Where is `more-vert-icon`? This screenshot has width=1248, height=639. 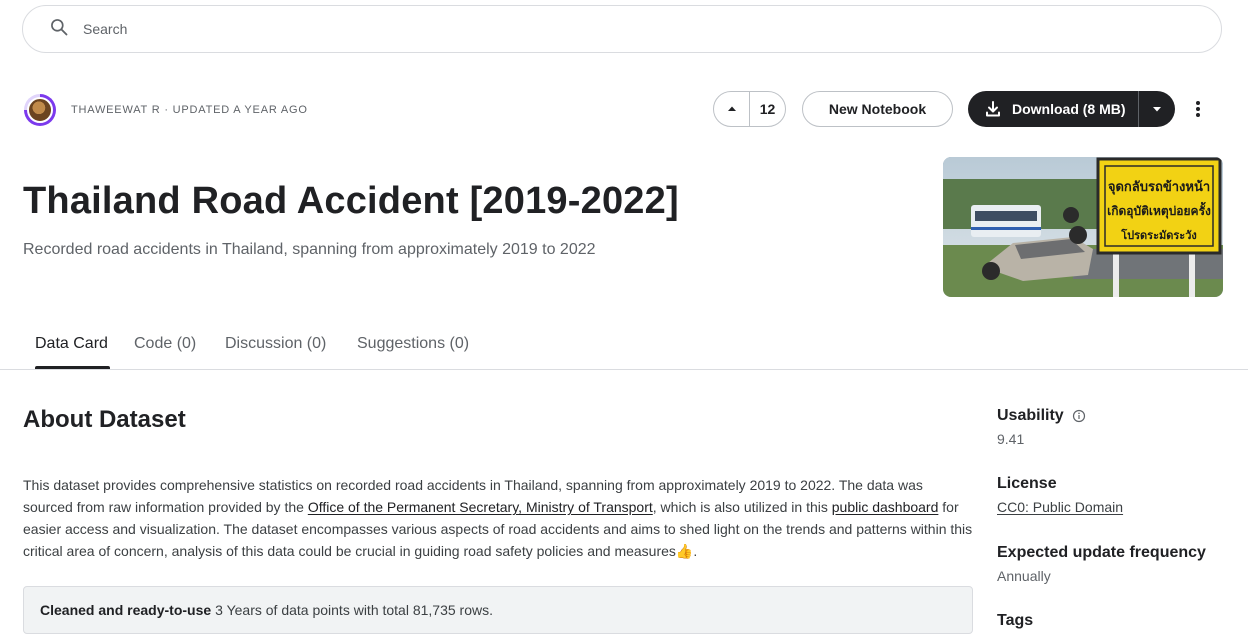
more-vert-icon is located at coordinates (1198, 109).